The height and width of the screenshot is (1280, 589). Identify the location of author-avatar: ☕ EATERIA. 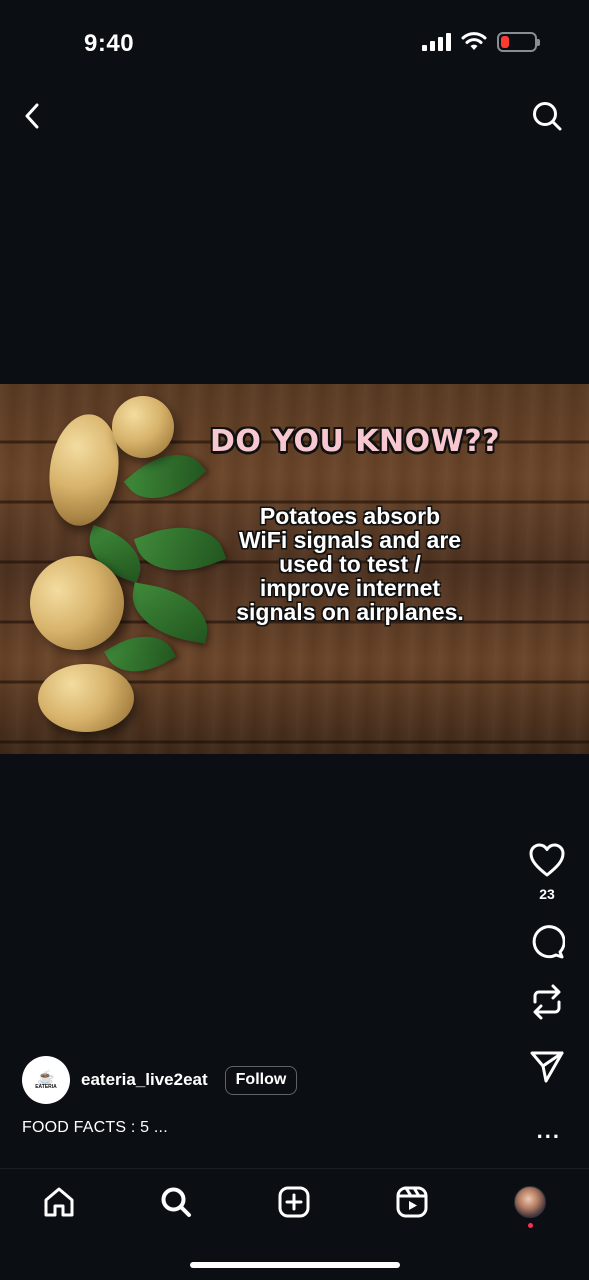
(46, 1080).